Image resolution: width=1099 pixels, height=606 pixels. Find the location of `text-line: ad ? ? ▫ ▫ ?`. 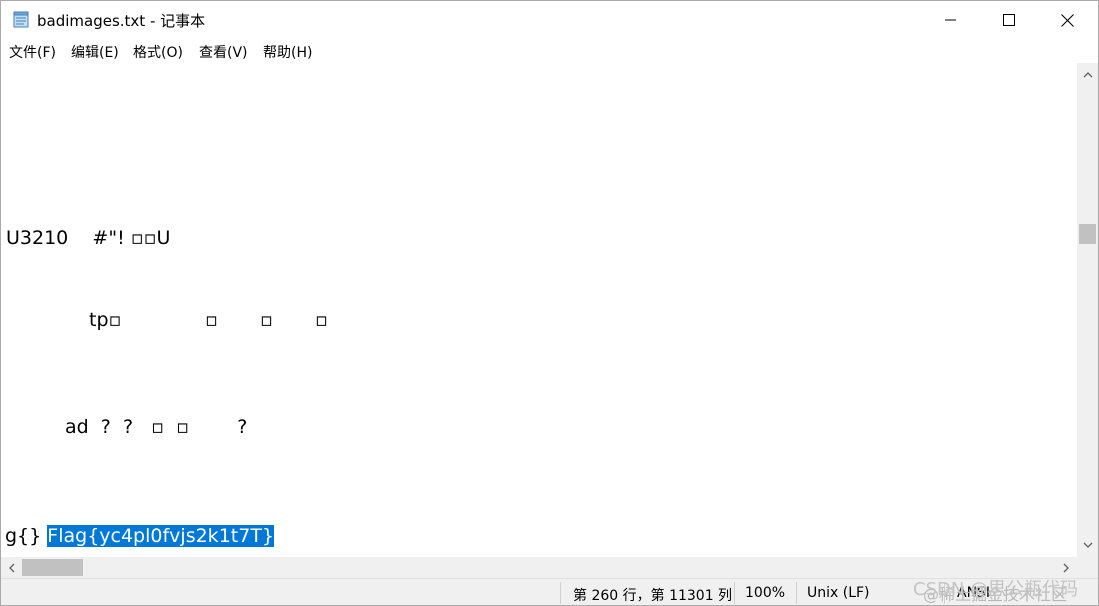

text-line: ad ? ? ▫ ▫ ? is located at coordinates (156, 427).